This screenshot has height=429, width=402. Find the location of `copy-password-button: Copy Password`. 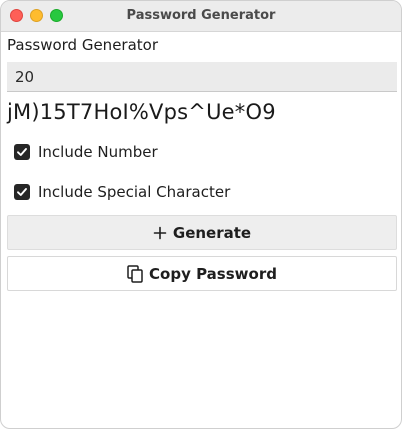

copy-password-button: Copy Password is located at coordinates (202, 273).